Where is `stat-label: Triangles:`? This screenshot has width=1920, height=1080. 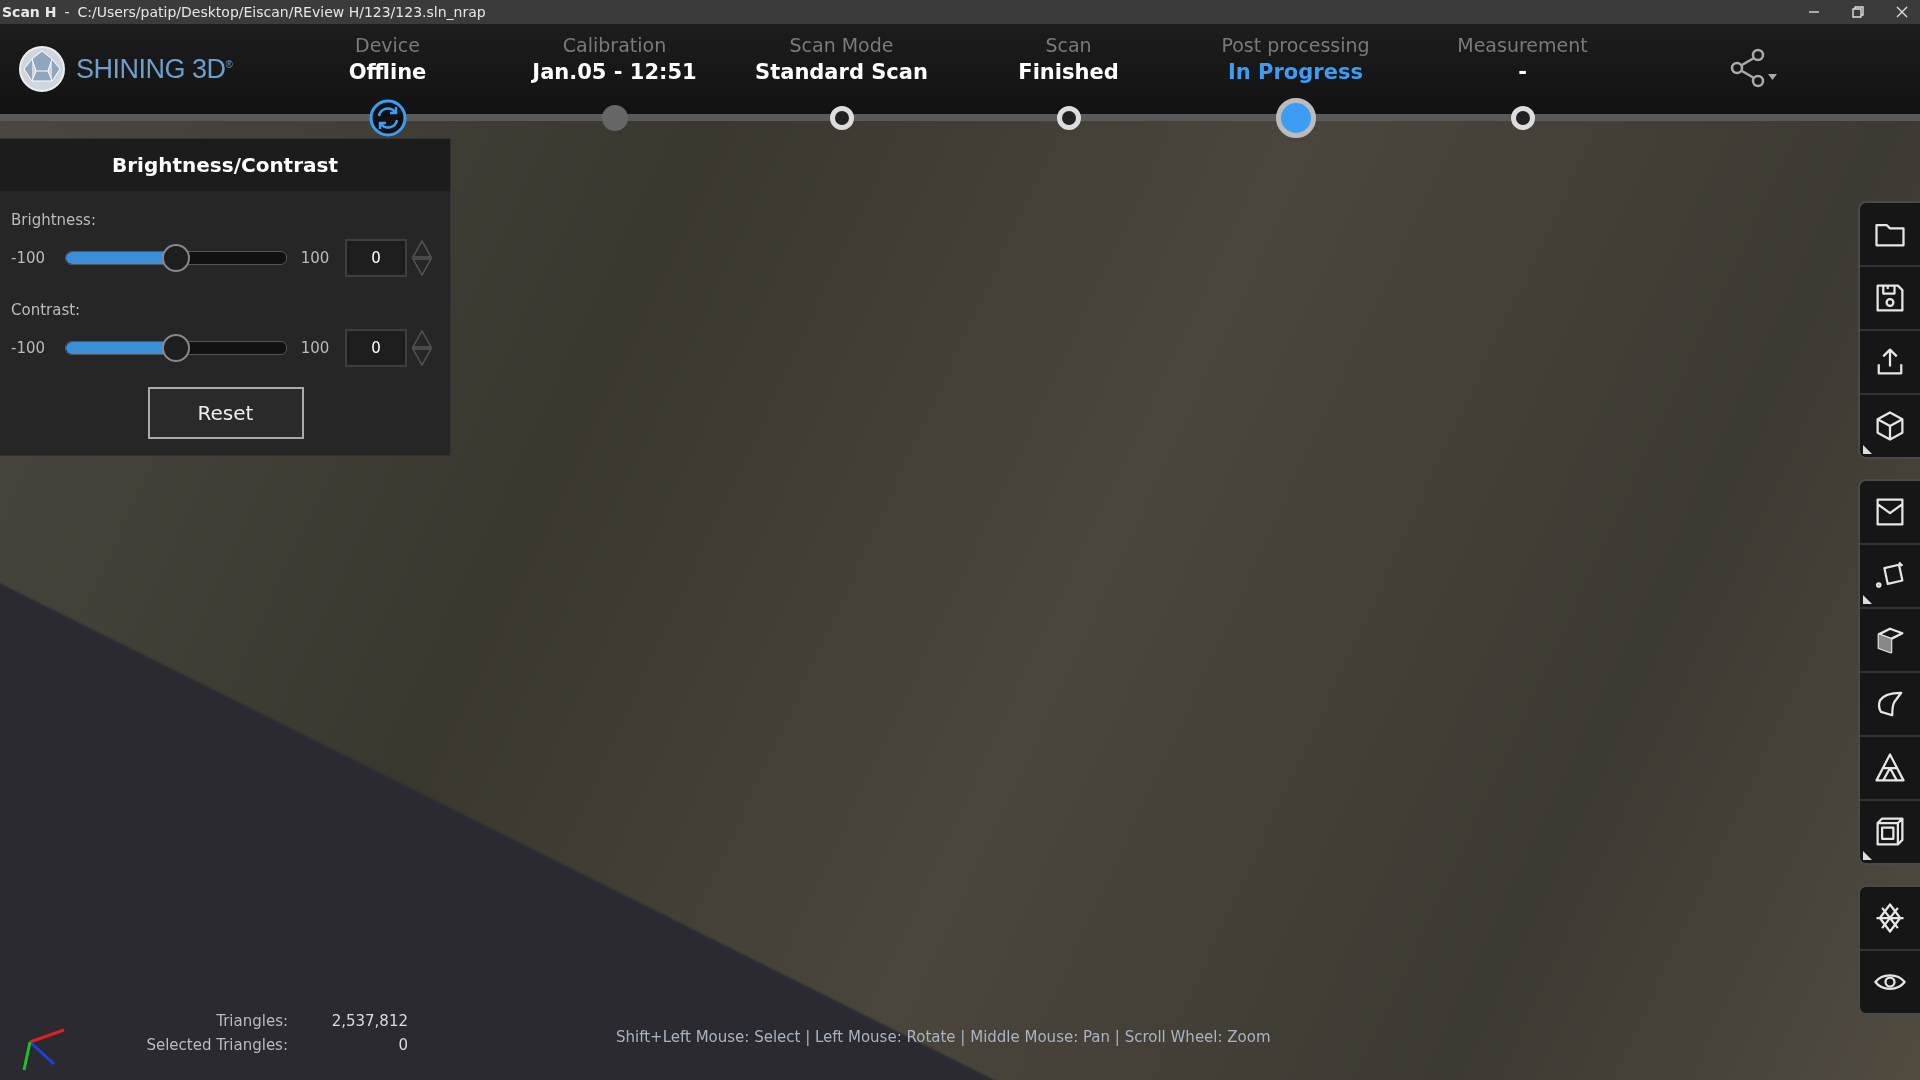 stat-label: Triangles: is located at coordinates (251, 1021).